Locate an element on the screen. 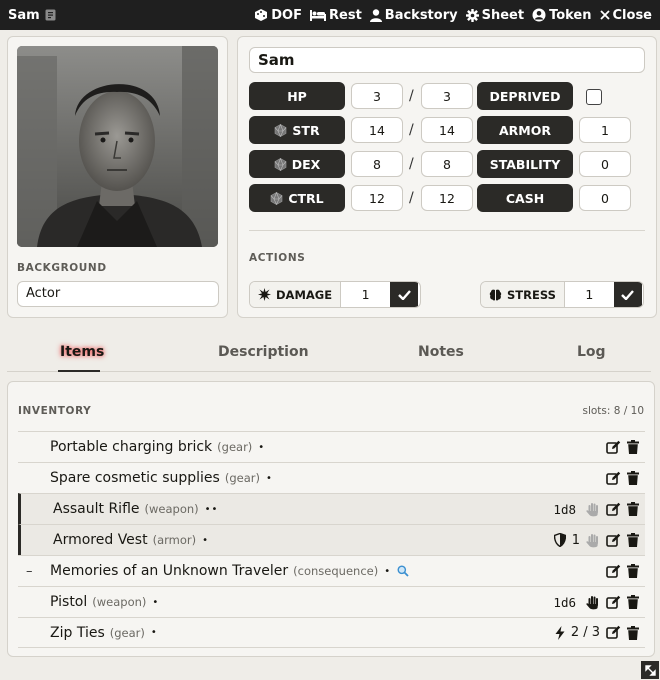  stress-confirm-button is located at coordinates (627, 294).